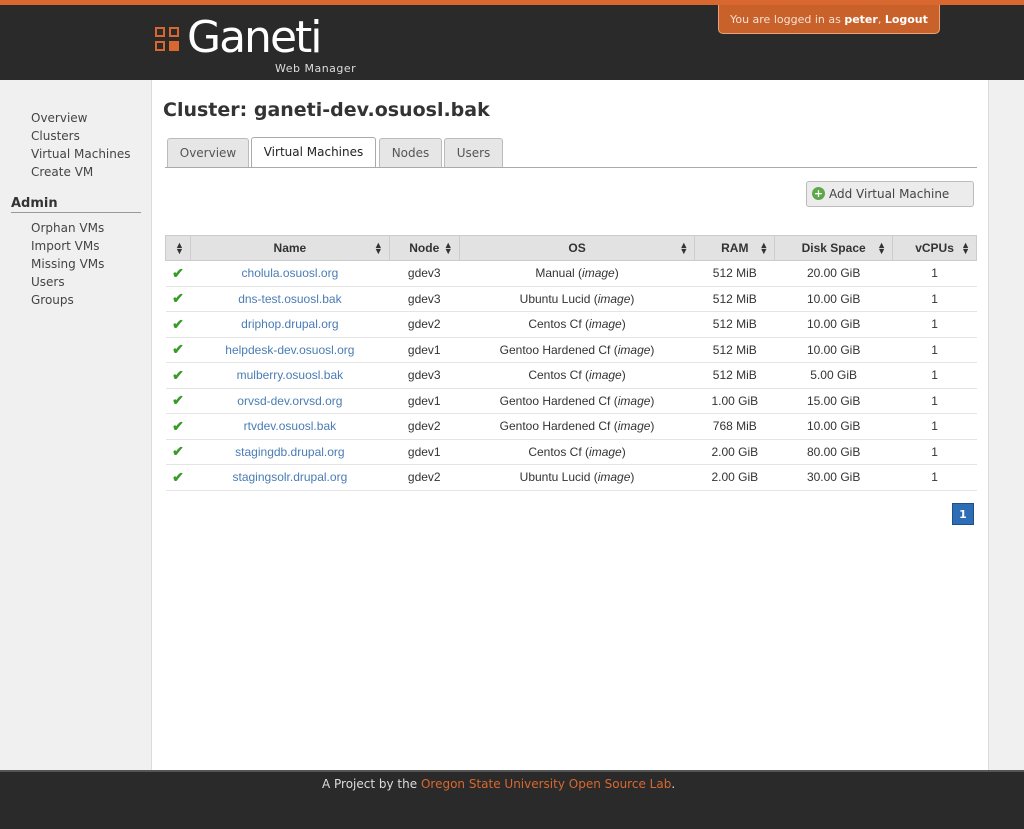 The width and height of the screenshot is (1024, 829). Describe the element at coordinates (410, 152) in the screenshot. I see `tab-nodes: Nodes` at that location.